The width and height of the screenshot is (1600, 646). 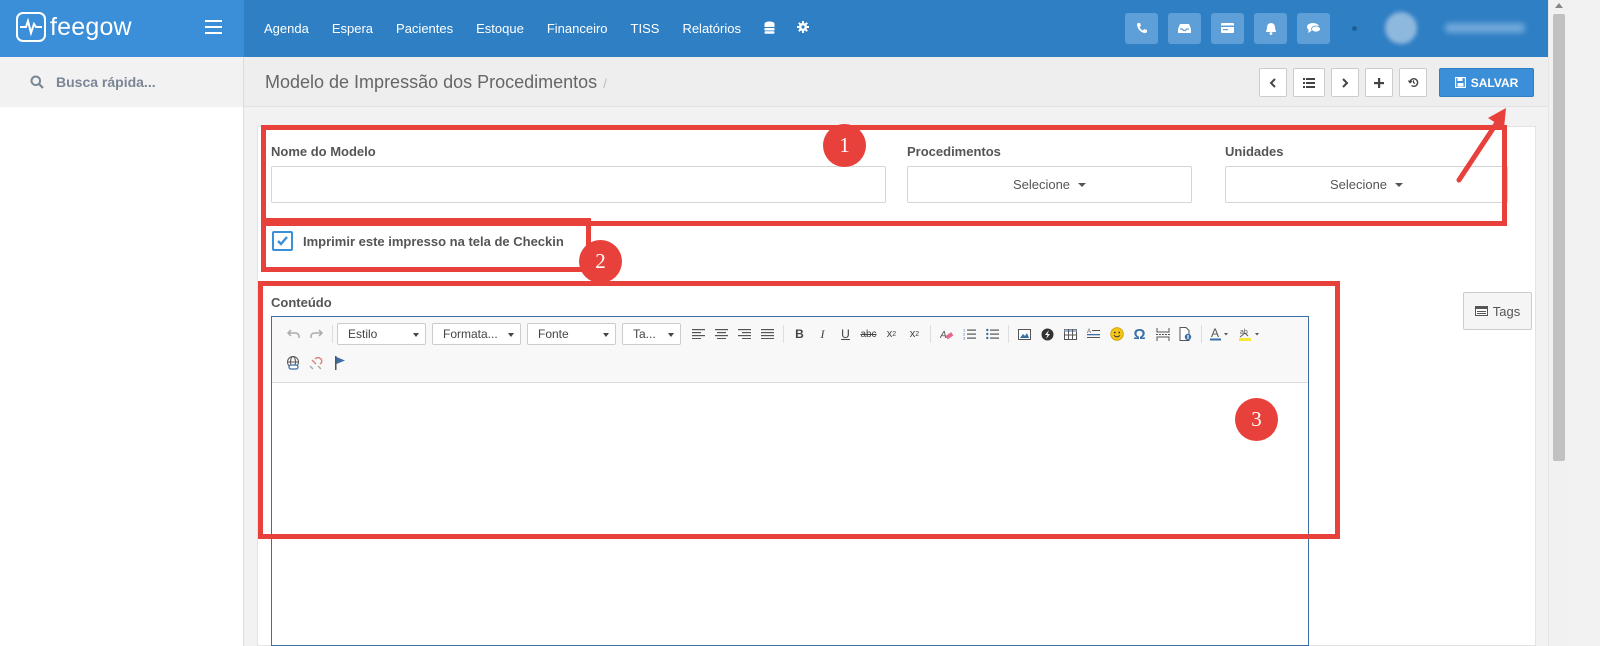 I want to click on page-scrollbar, so click(x=1558, y=323).